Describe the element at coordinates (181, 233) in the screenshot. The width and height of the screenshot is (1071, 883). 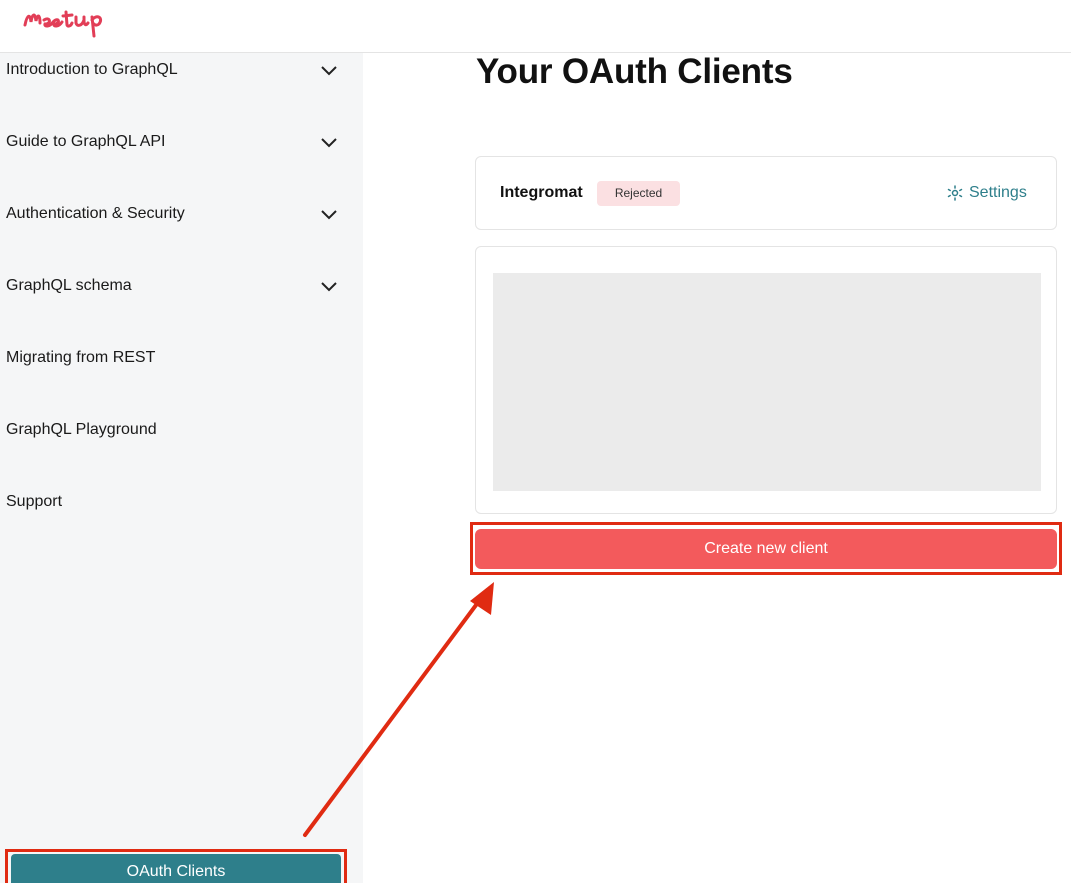
I see `sidebar-item-authentication-security: Authentication & Security` at that location.